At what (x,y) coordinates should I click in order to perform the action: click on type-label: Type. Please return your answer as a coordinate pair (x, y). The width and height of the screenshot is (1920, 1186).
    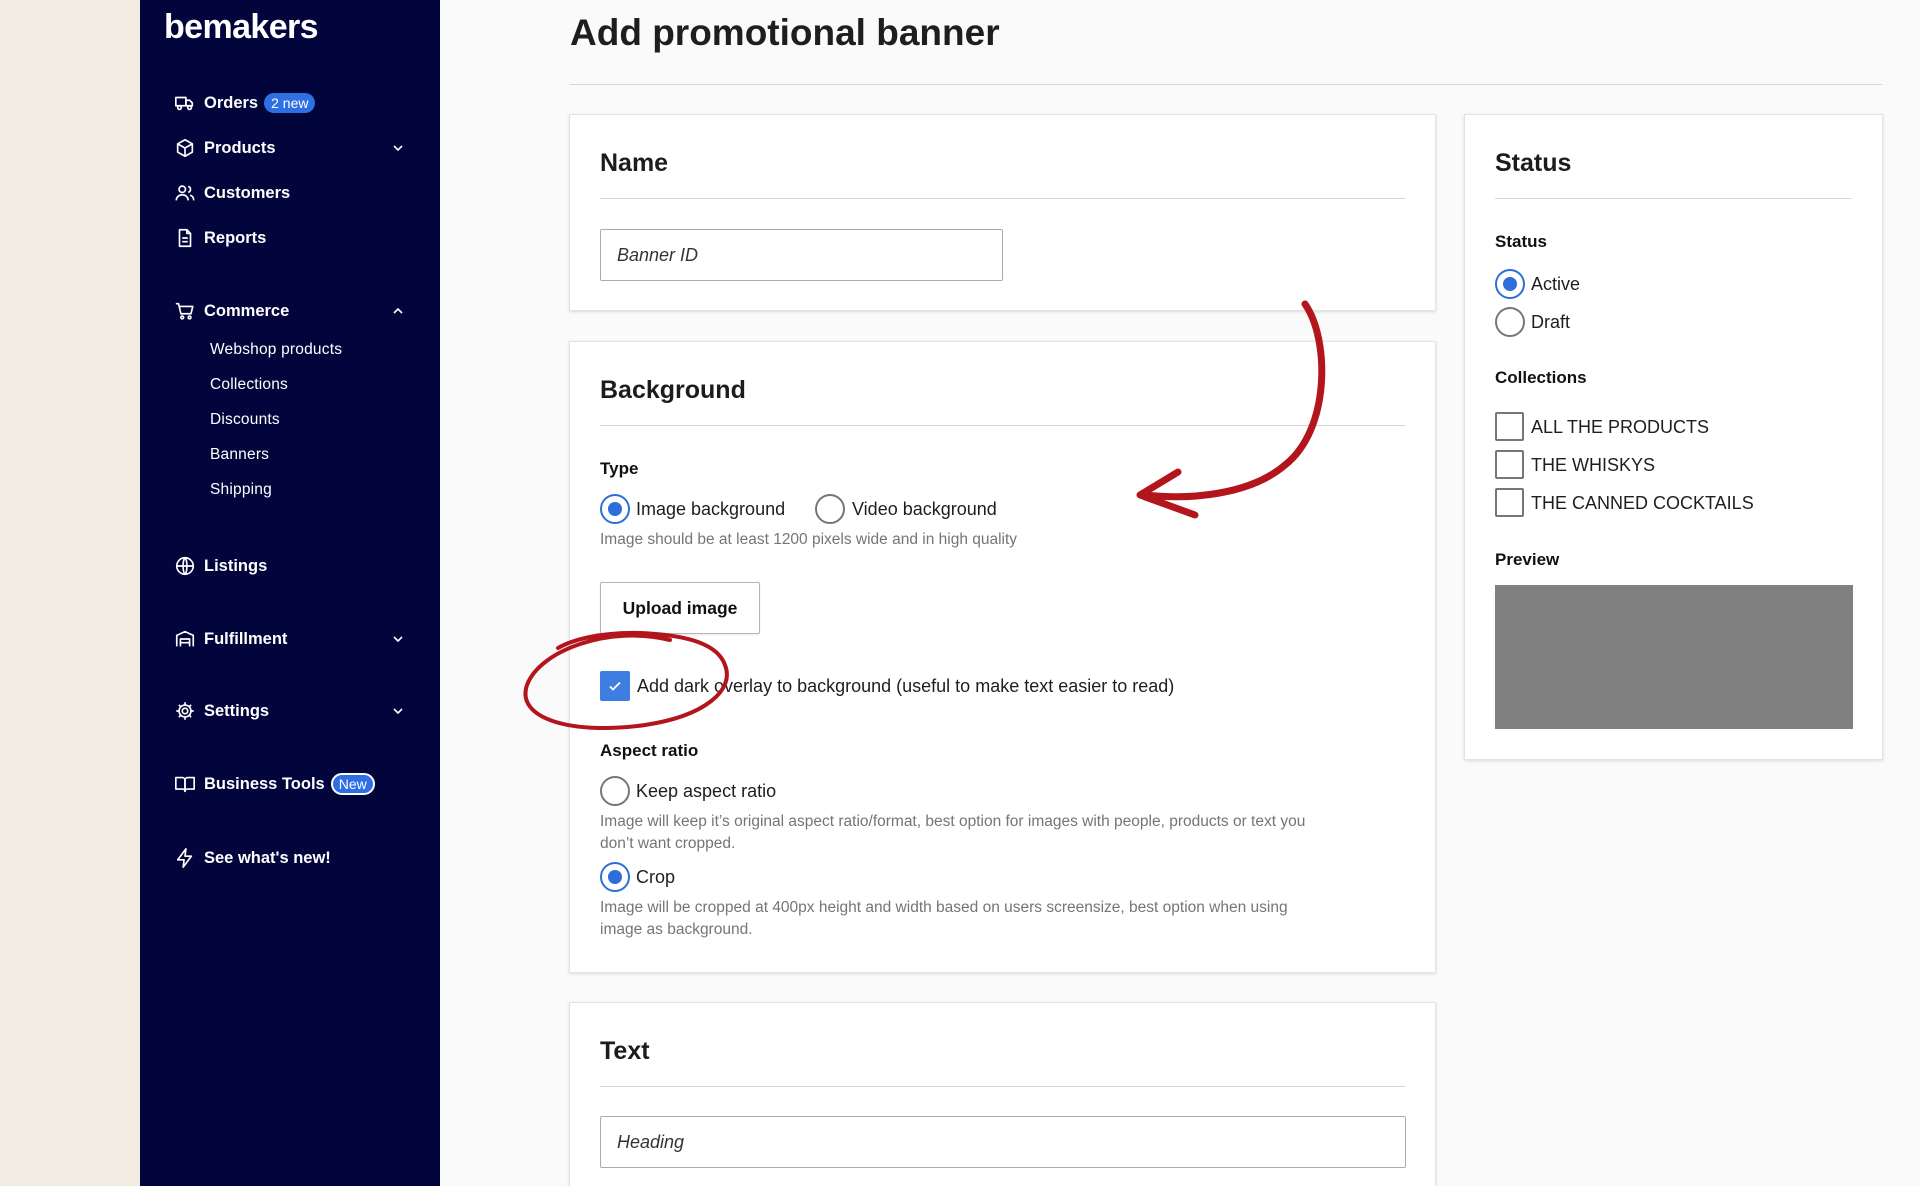
    Looking at the image, I should click on (619, 468).